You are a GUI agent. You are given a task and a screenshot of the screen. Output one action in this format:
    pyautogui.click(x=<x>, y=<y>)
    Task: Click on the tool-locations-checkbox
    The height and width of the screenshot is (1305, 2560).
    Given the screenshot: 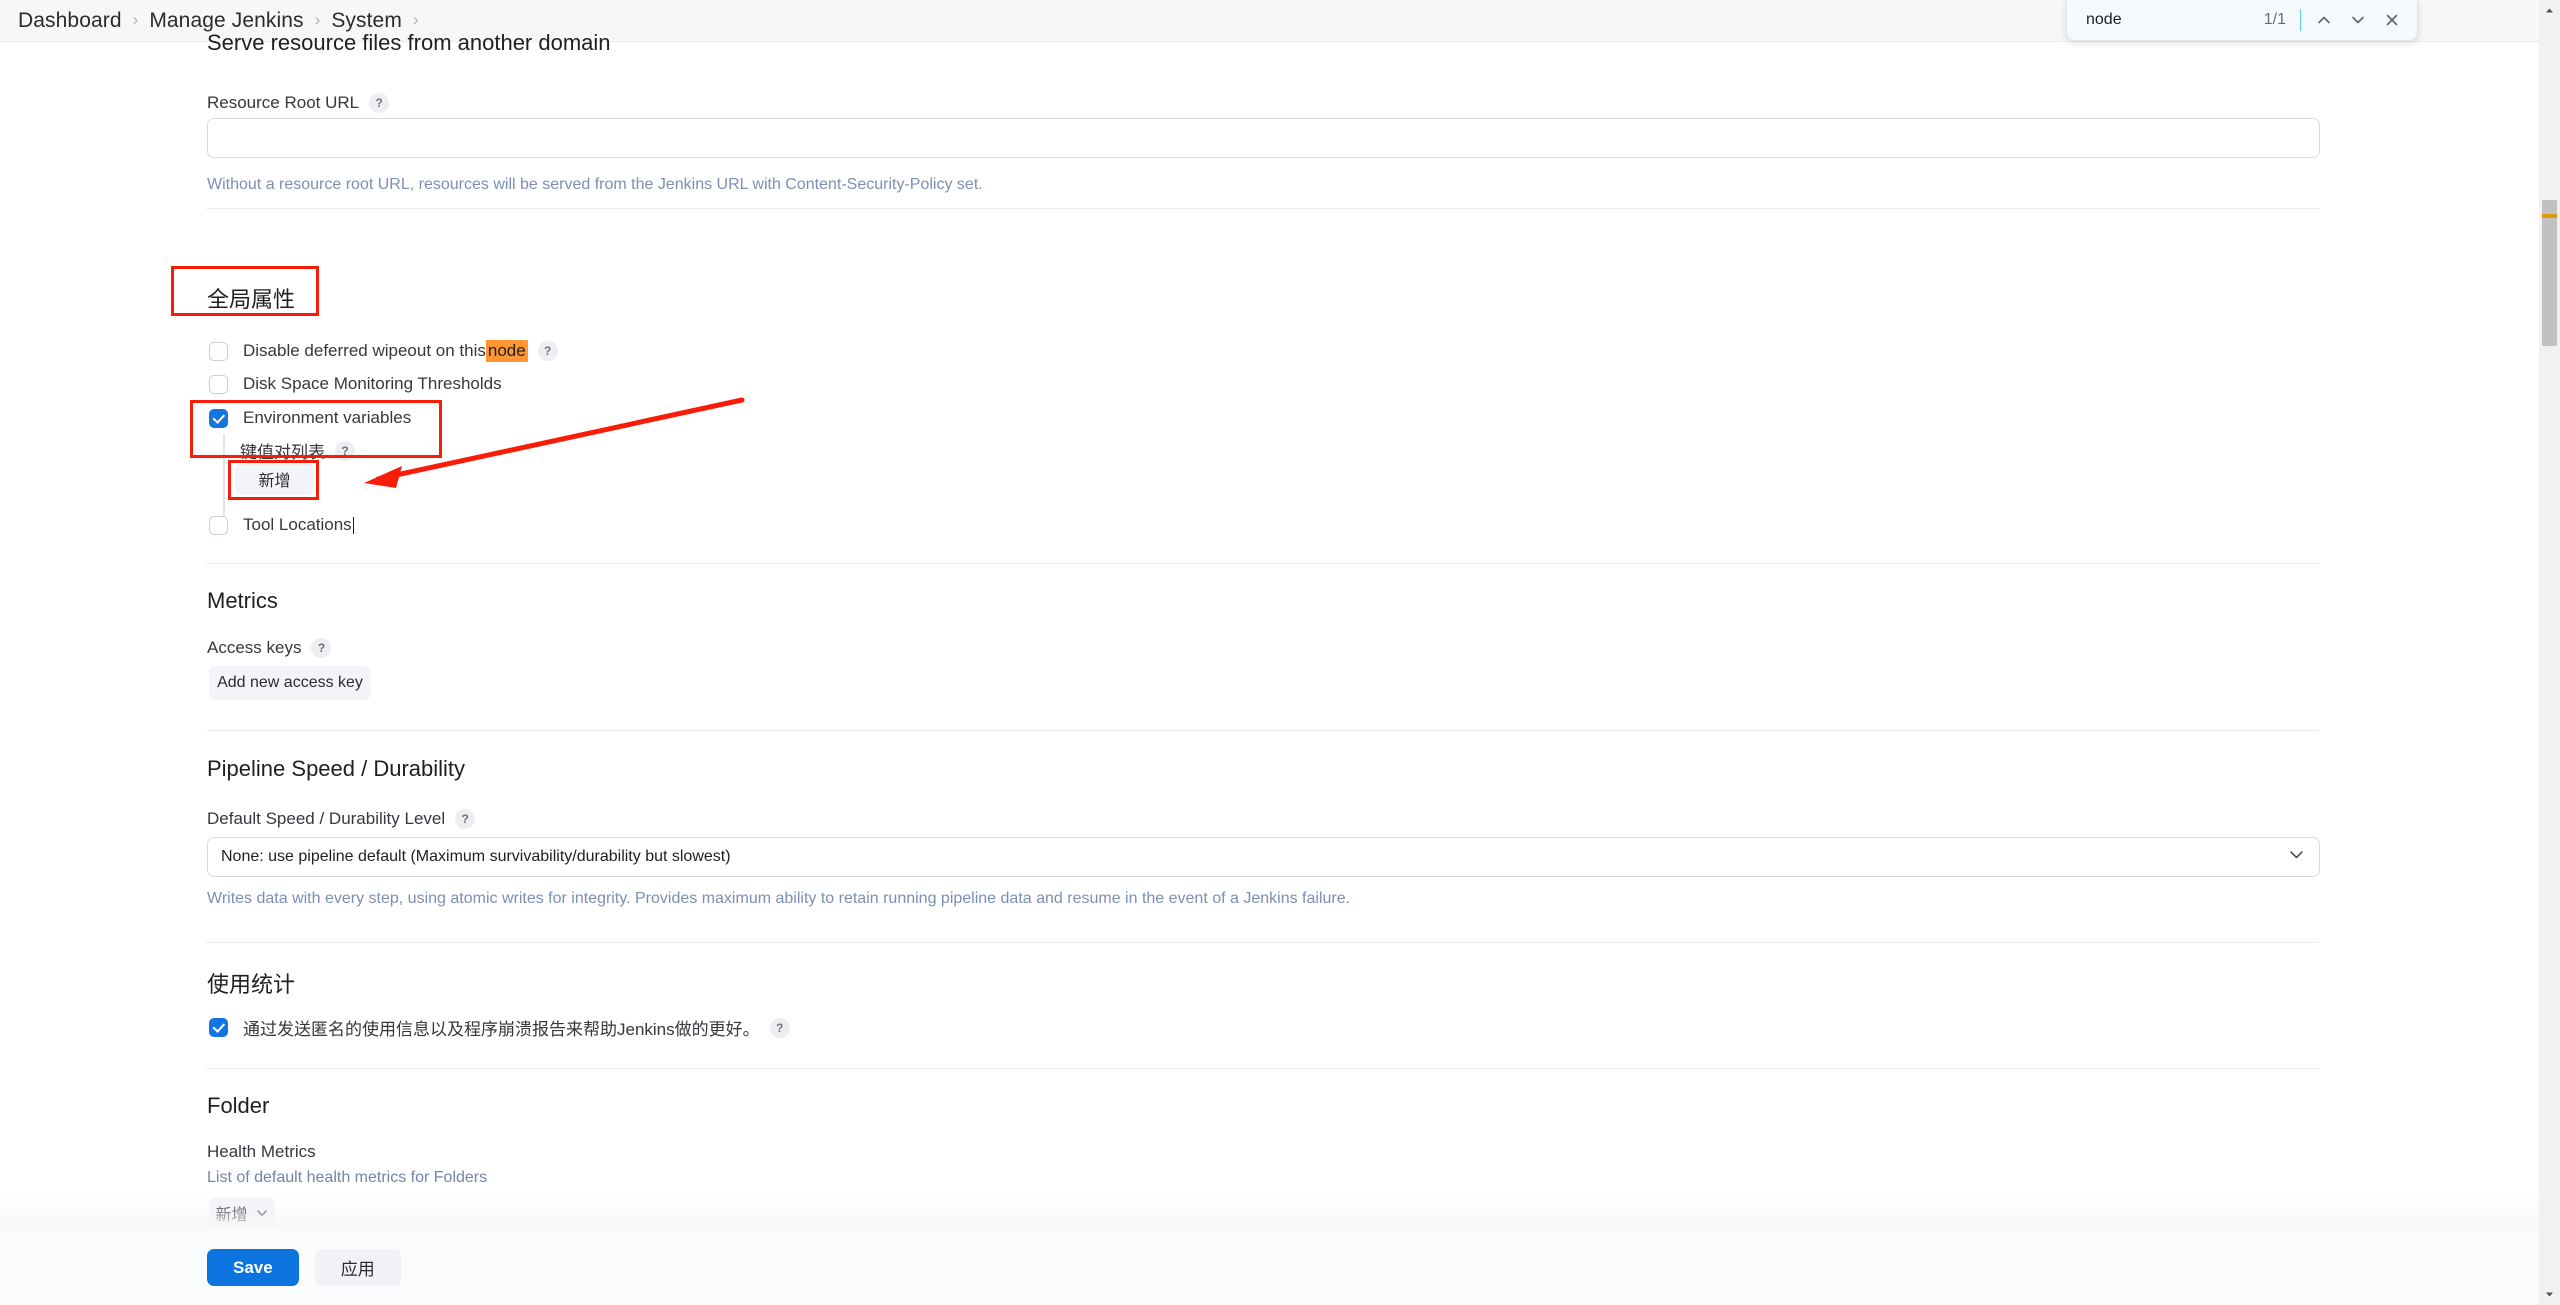 What is the action you would take?
    pyautogui.click(x=218, y=525)
    